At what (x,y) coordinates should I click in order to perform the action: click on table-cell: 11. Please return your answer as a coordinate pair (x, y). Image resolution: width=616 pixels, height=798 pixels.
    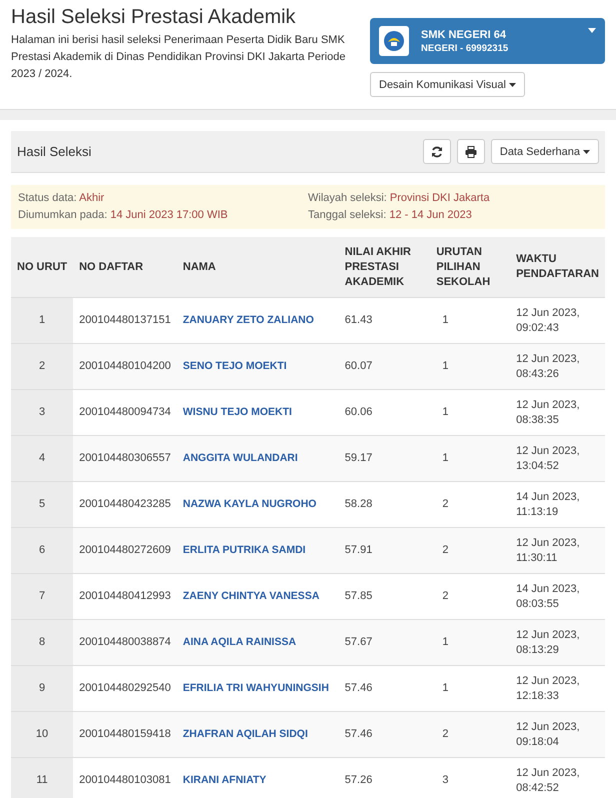
    Looking at the image, I should click on (42, 778).